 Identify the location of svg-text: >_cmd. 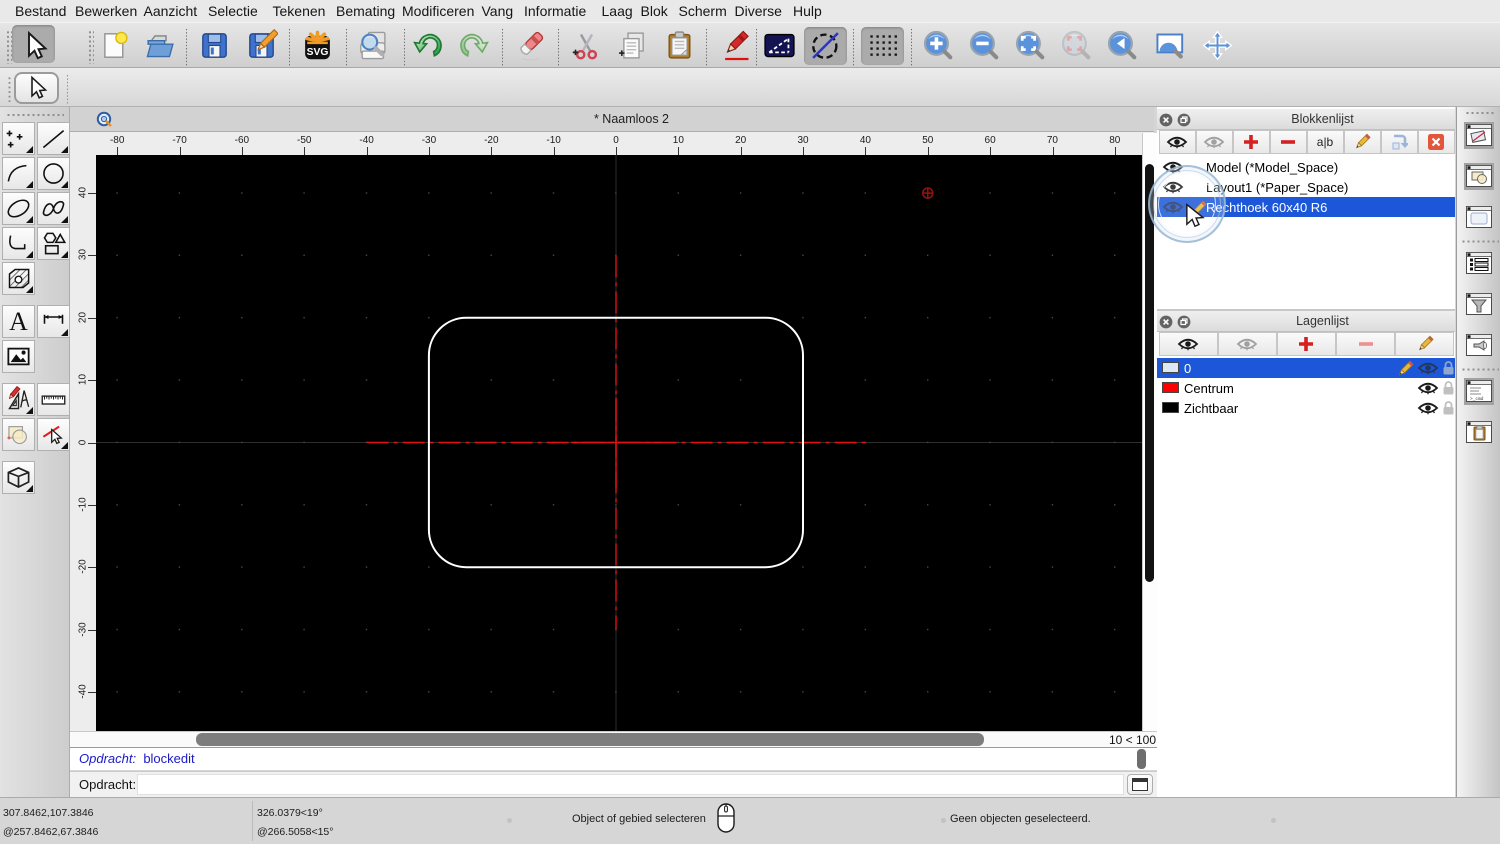
(1477, 399).